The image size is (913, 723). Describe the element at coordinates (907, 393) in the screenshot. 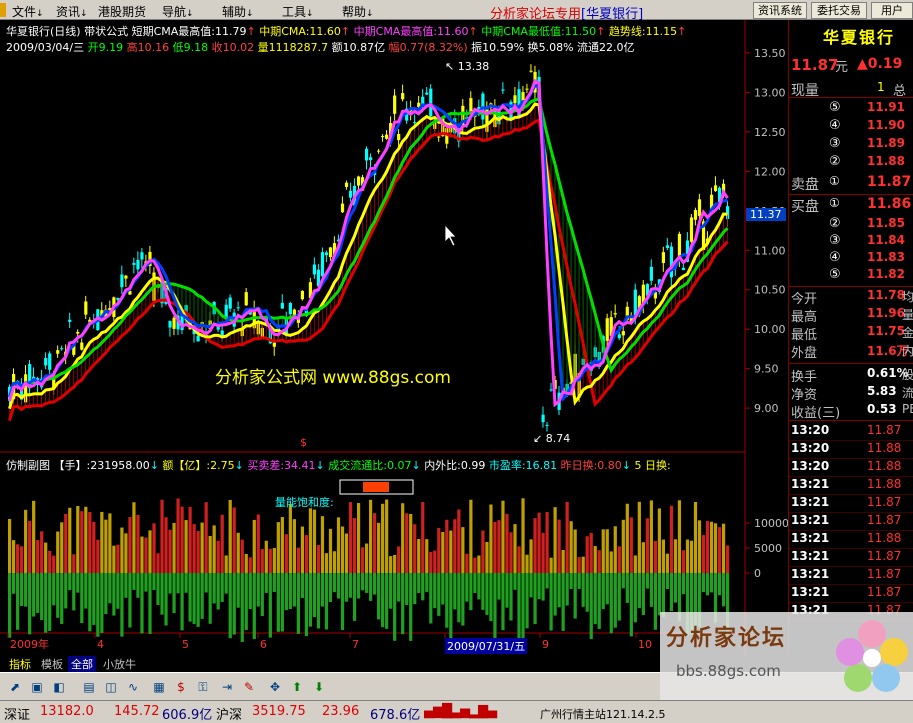

I see `stat2-row-extra: 流` at that location.